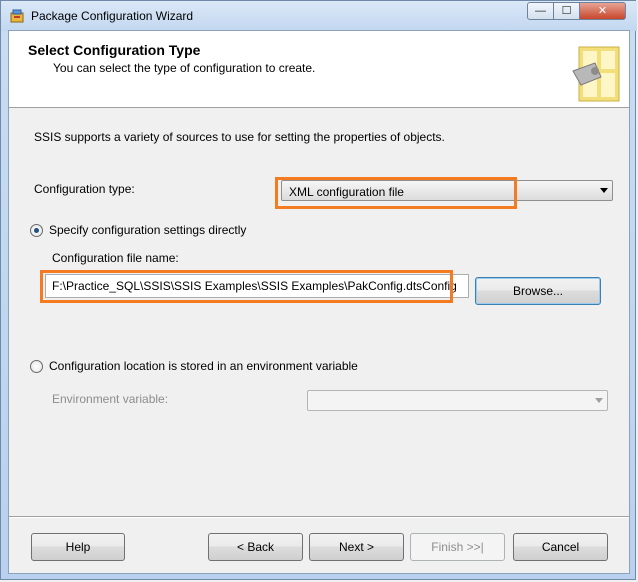 This screenshot has height=582, width=638. I want to click on radio-environment-variable, so click(36, 366).